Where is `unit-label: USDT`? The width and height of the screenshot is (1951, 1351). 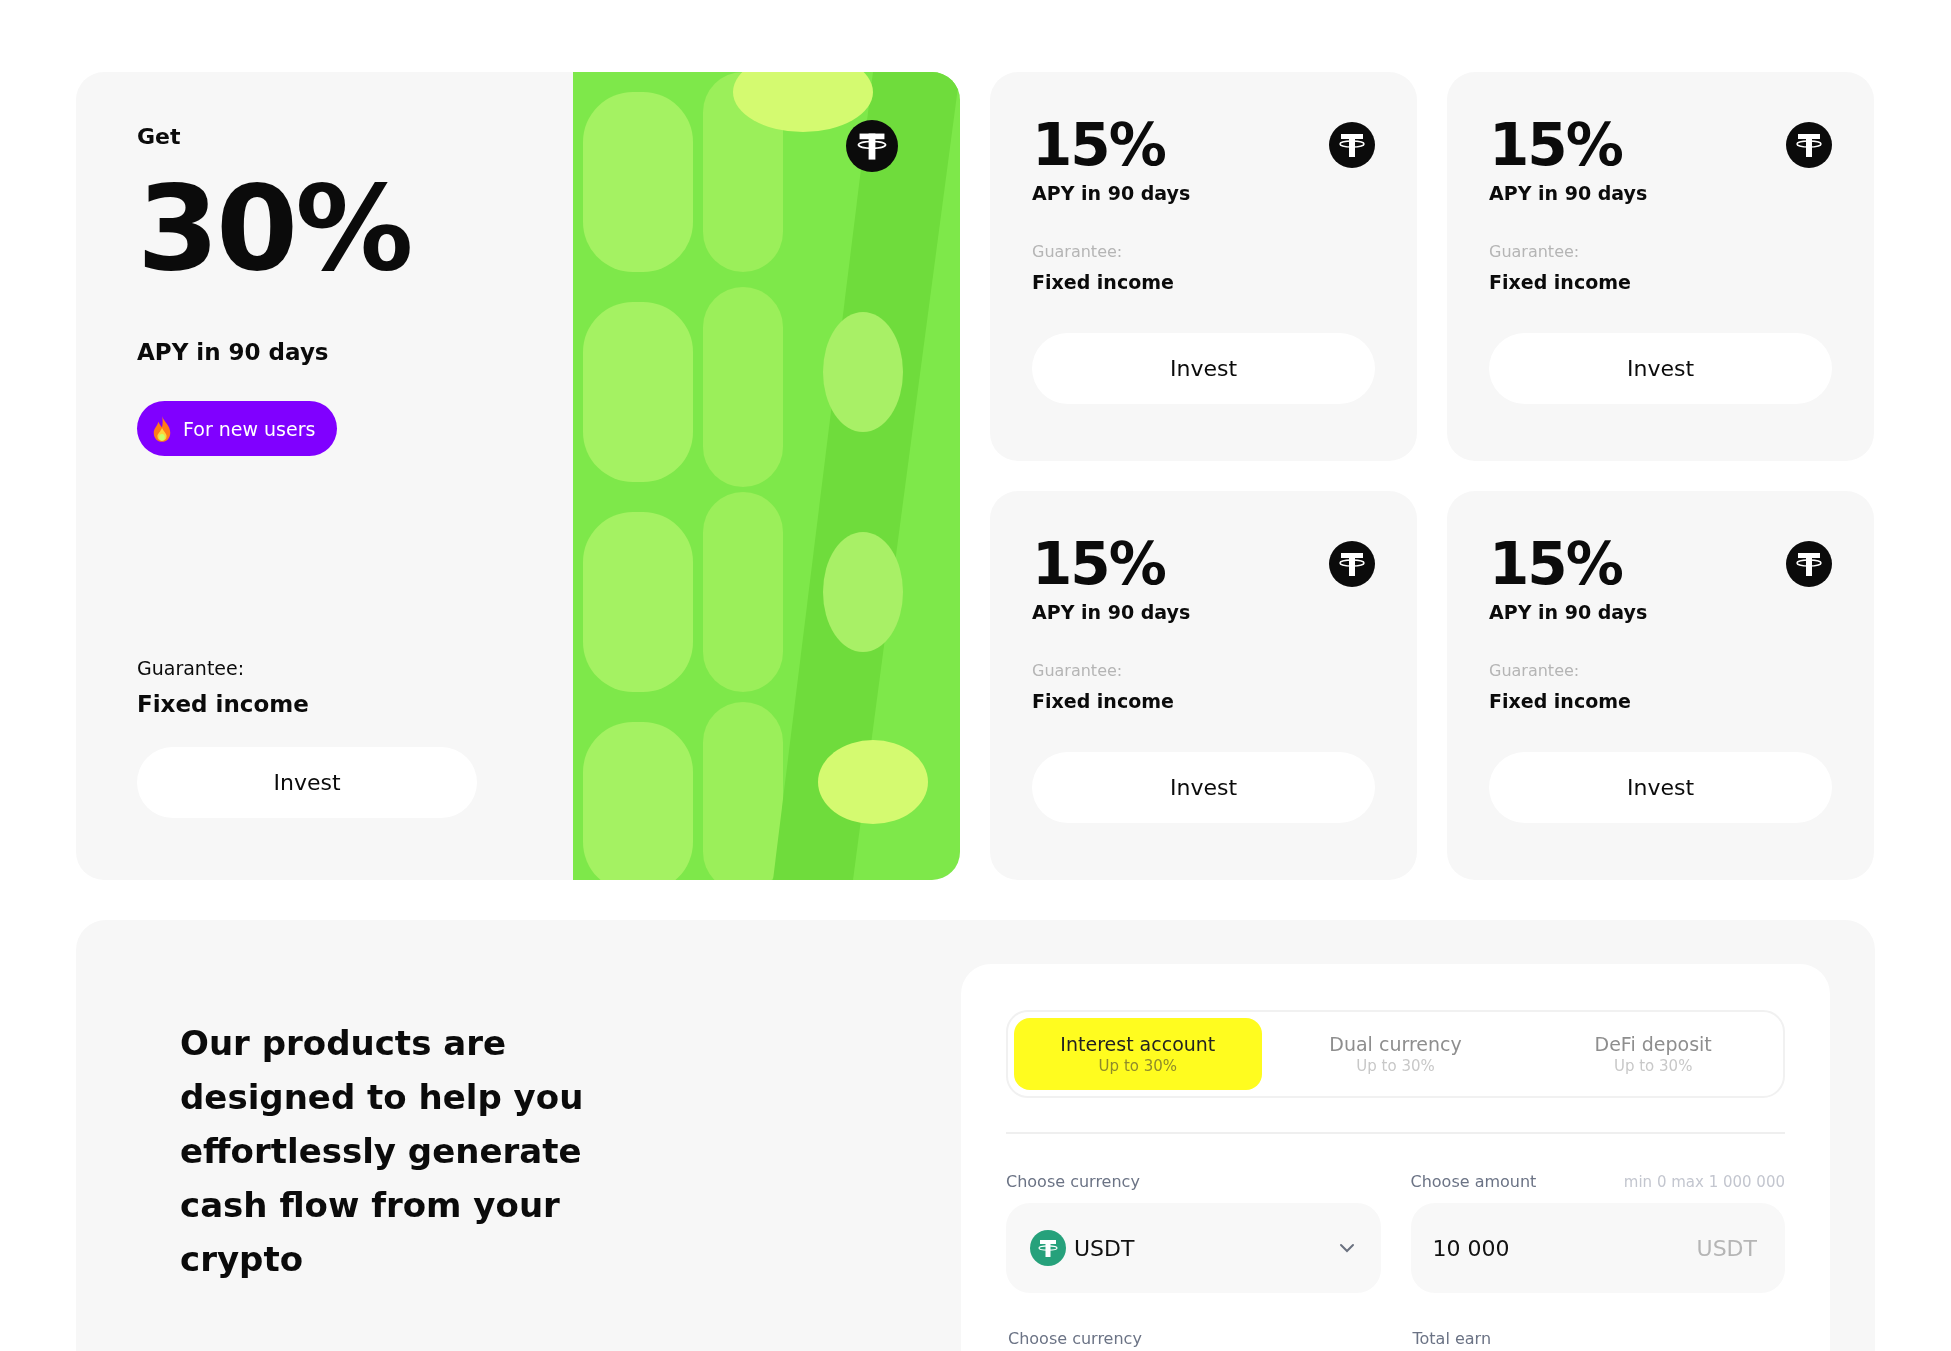 unit-label: USDT is located at coordinates (1726, 1248).